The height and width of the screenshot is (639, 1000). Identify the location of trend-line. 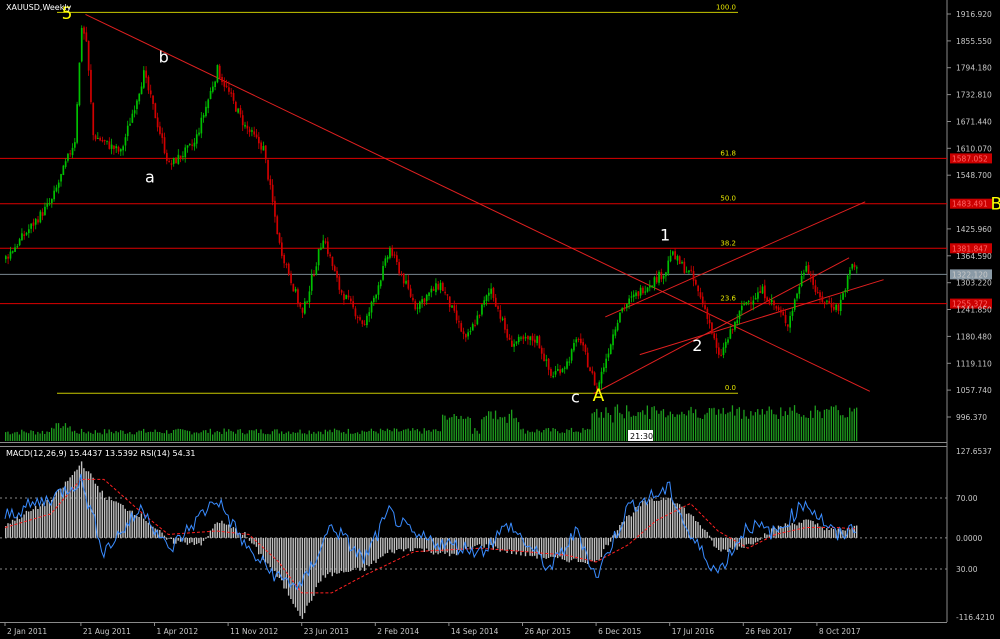
(761, 317).